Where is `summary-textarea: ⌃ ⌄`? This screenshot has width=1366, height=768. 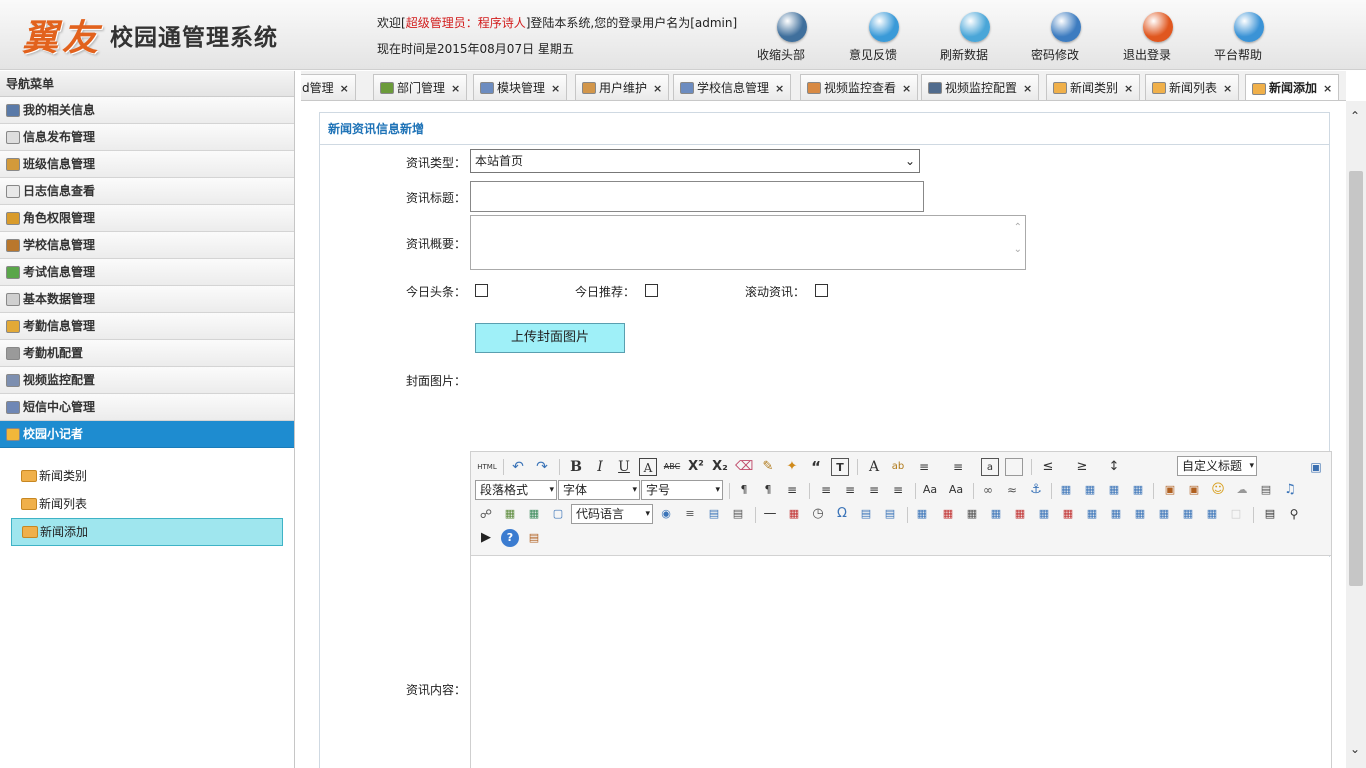 summary-textarea: ⌃ ⌄ is located at coordinates (748, 242).